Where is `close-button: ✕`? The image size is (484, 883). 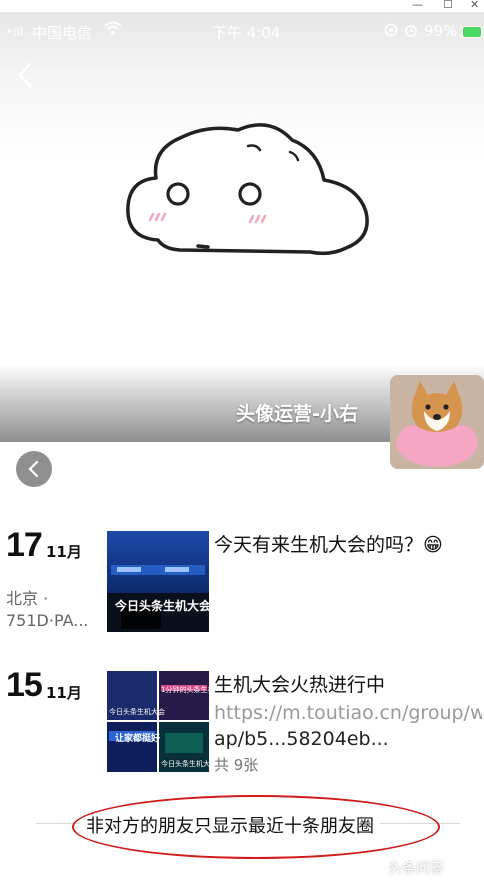
close-button: ✕ is located at coordinates (474, 5).